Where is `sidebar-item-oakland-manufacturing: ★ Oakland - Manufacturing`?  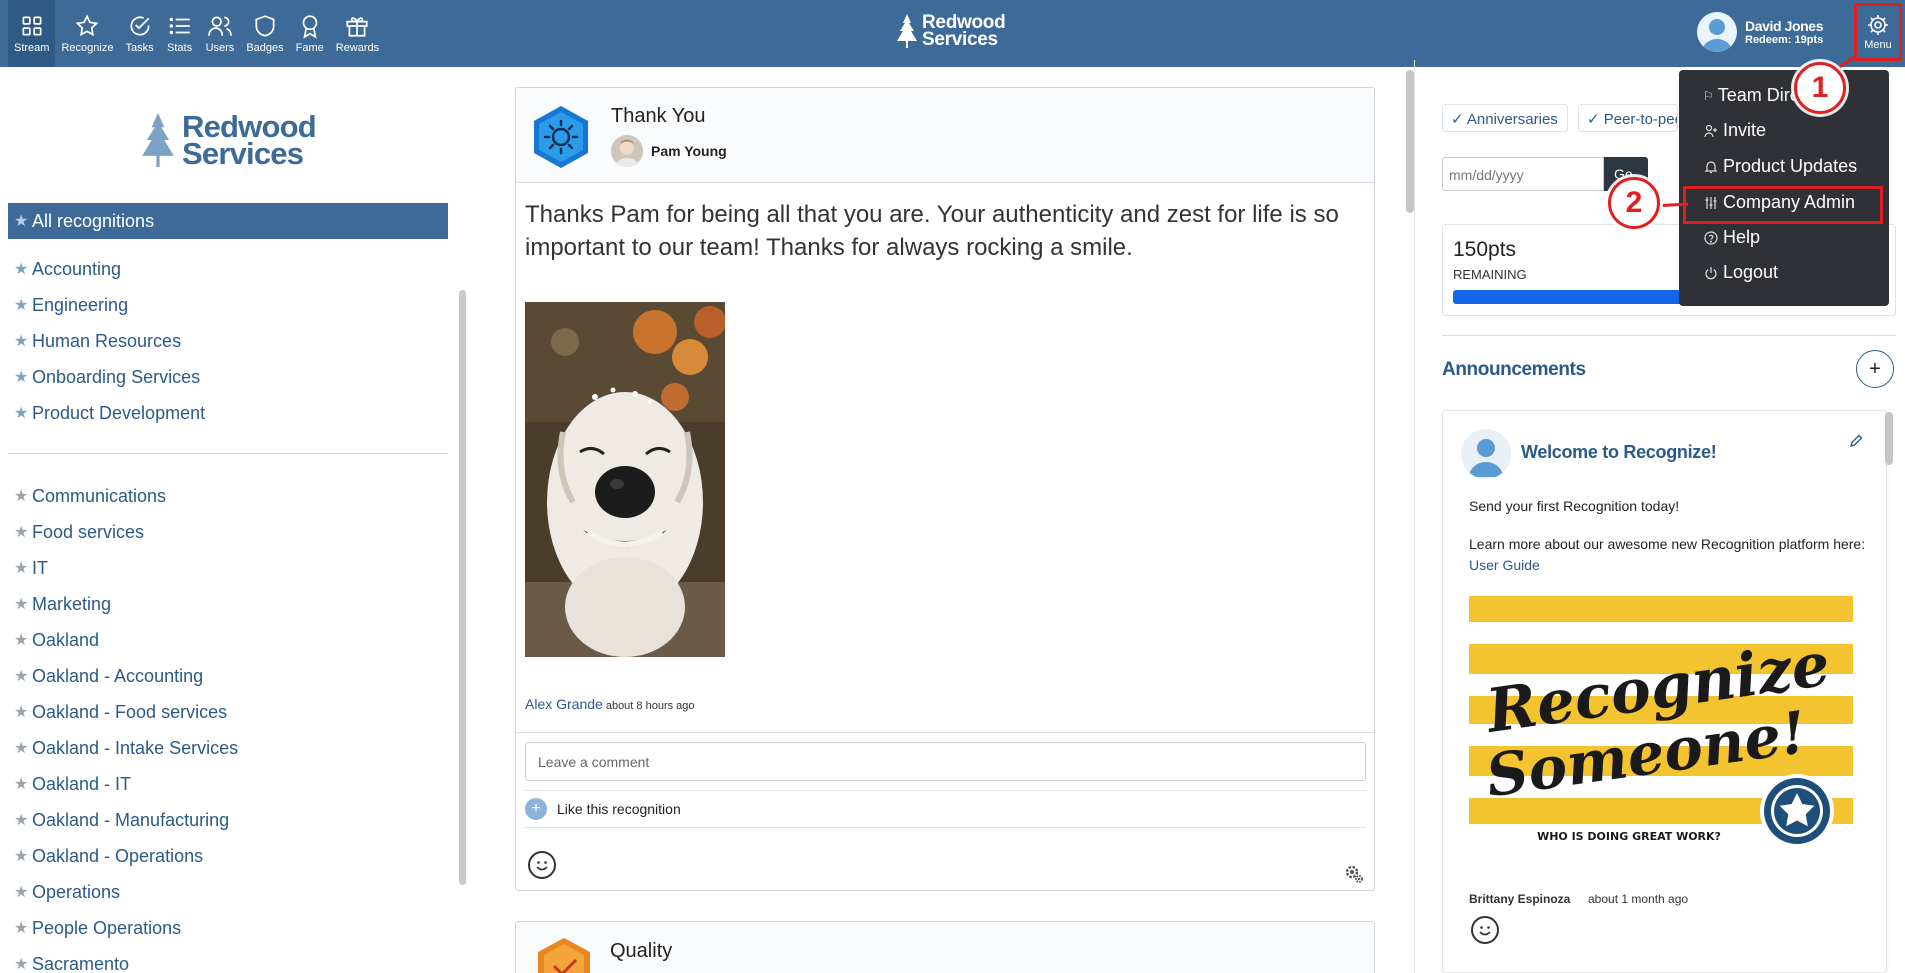
sidebar-item-oakland-manufacturing: ★ Oakland - Manufacturing is located at coordinates (228, 820).